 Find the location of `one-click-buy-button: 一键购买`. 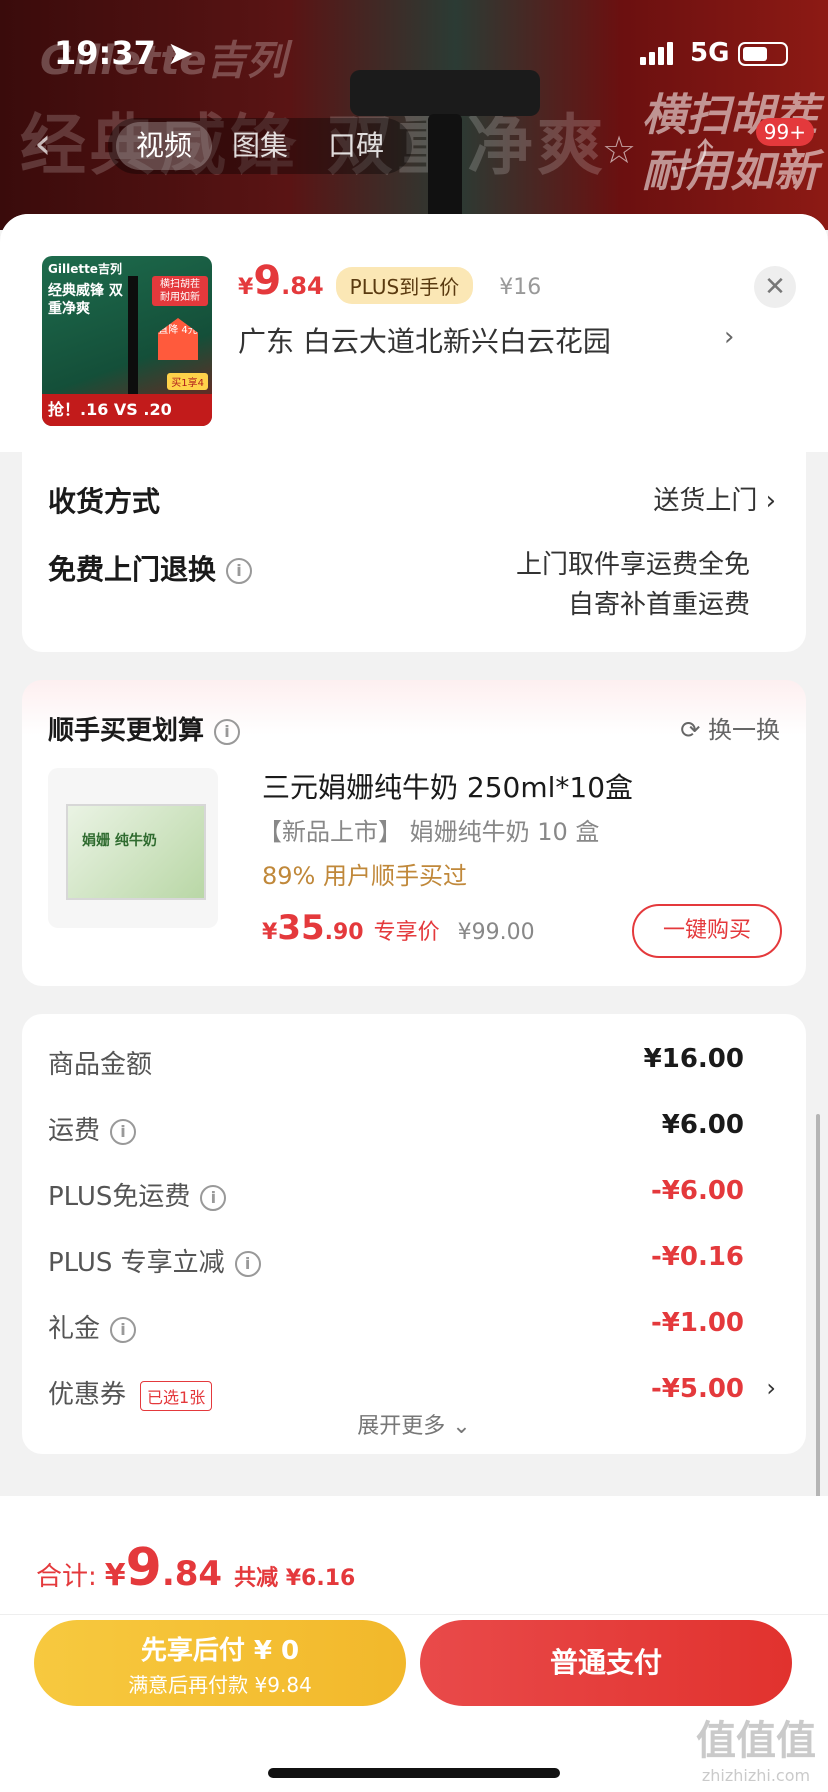

one-click-buy-button: 一键购买 is located at coordinates (707, 931).